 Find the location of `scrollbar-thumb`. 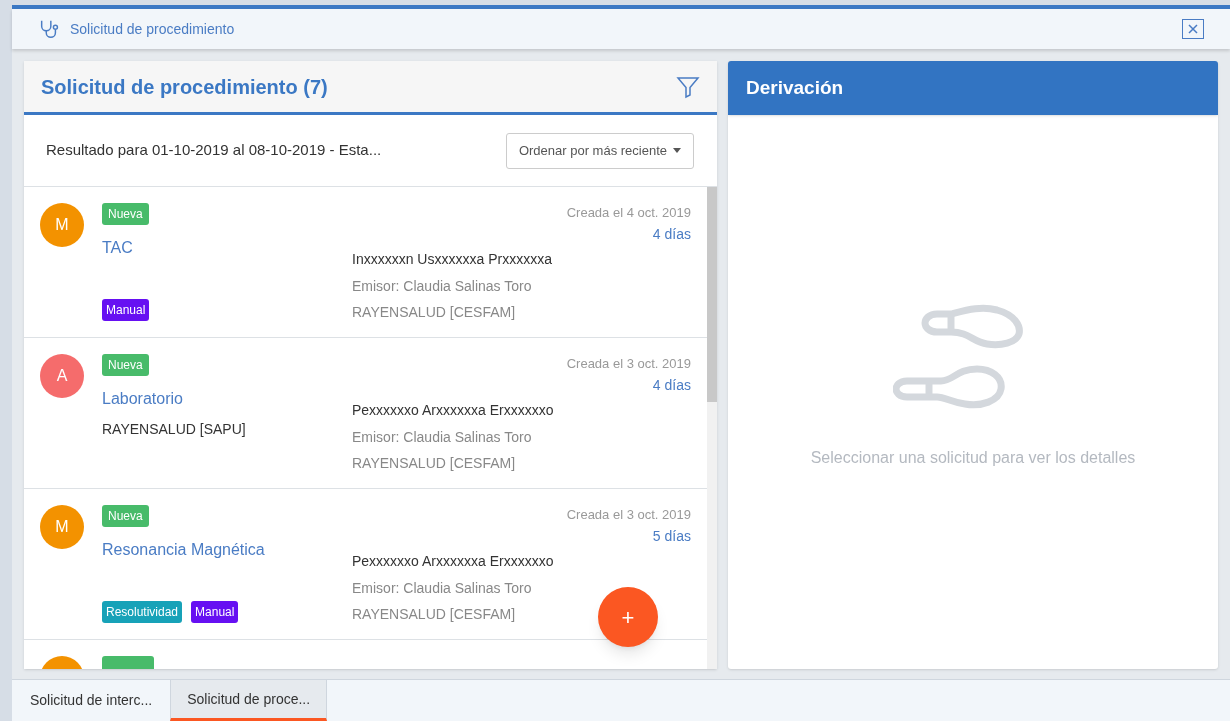

scrollbar-thumb is located at coordinates (712, 294).